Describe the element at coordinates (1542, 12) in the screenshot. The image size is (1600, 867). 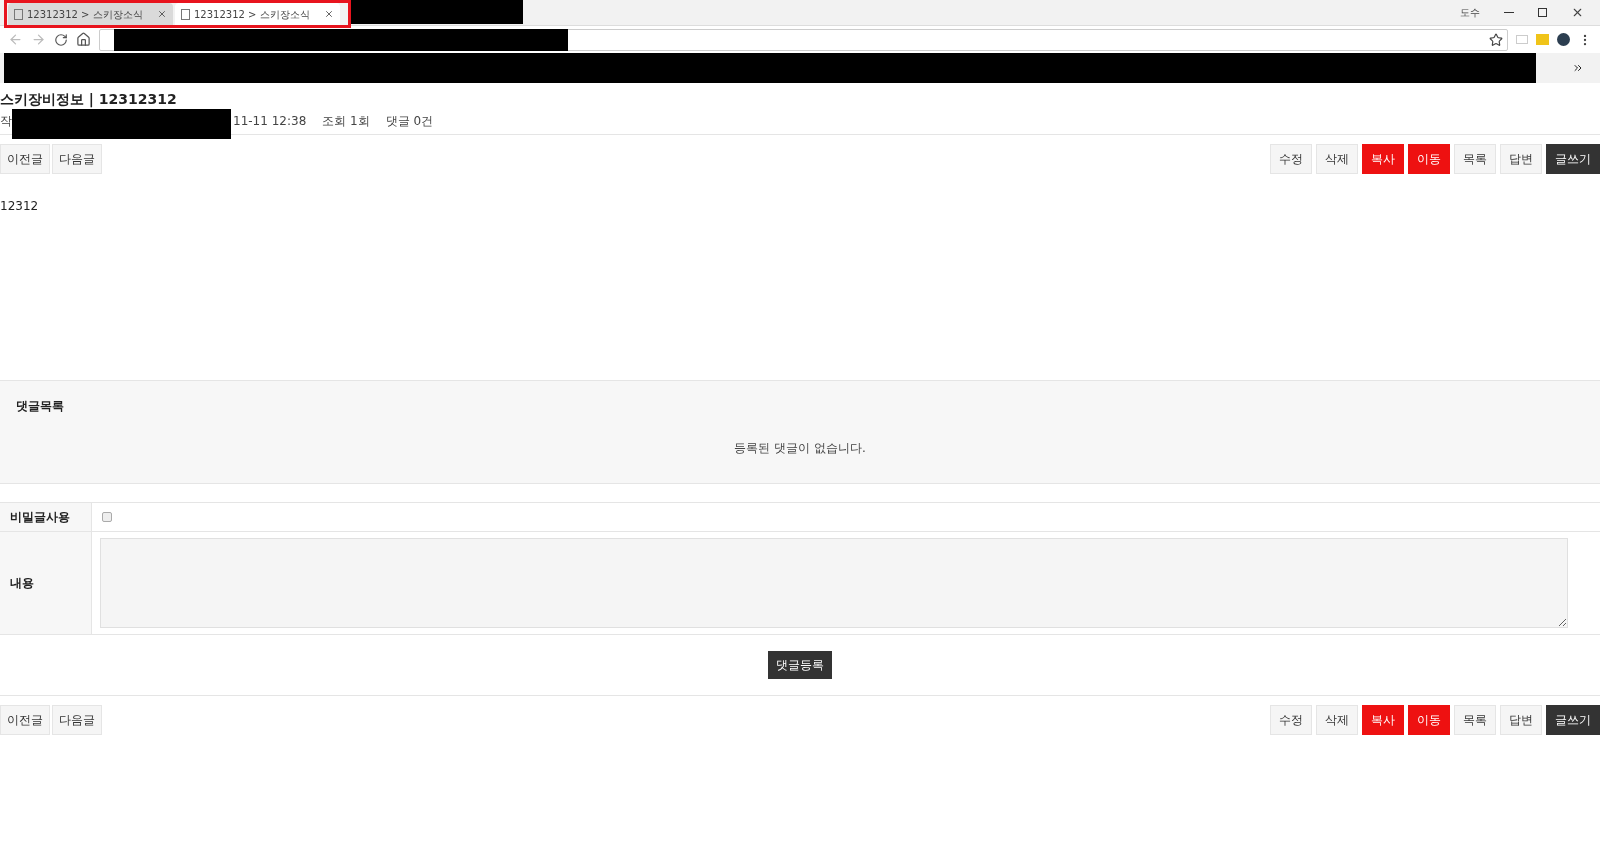
I see `restore-icon` at that location.